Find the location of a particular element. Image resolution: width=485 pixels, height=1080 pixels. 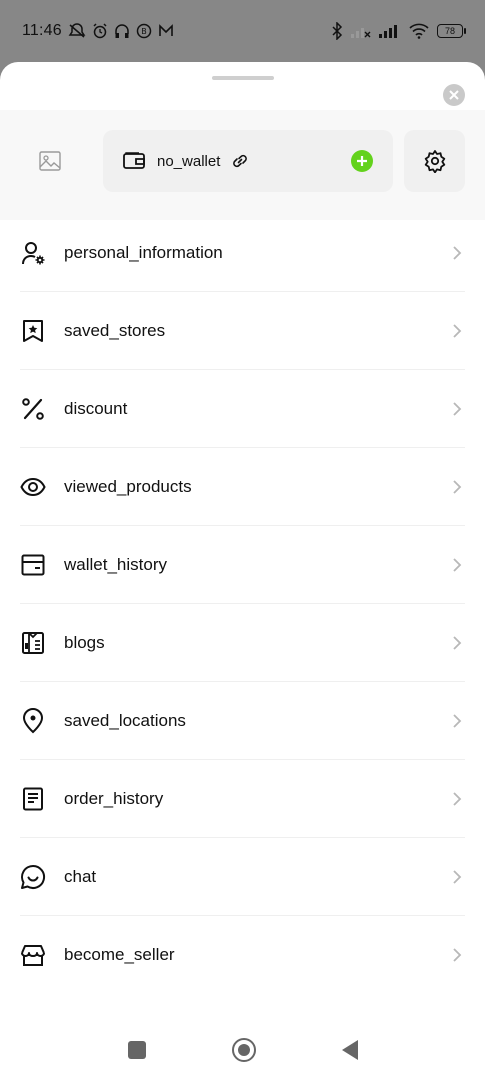

sheet-drag-handle is located at coordinates (243, 78).